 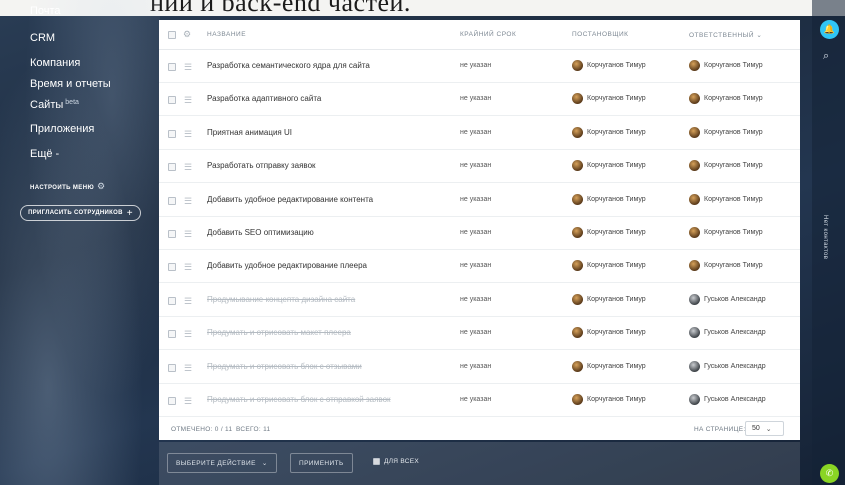 I want to click on column-header-deadline: КРАЙНИЙ СРОК, so click(x=488, y=34).